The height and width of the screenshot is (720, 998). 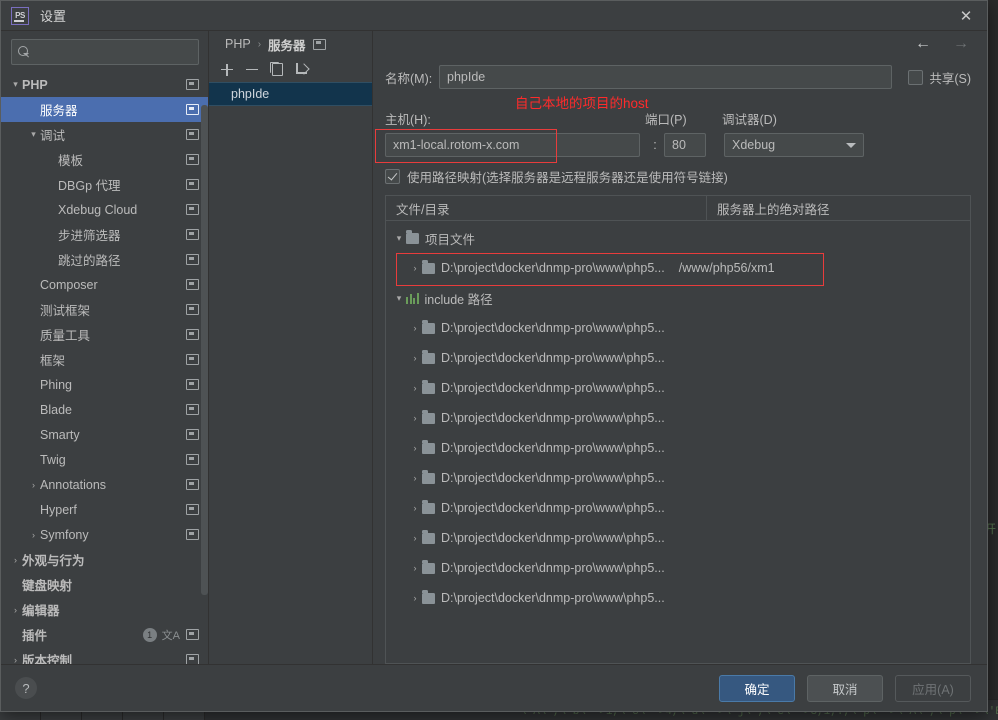 What do you see at coordinates (916, 77) in the screenshot?
I see `share-checkbox` at bounding box center [916, 77].